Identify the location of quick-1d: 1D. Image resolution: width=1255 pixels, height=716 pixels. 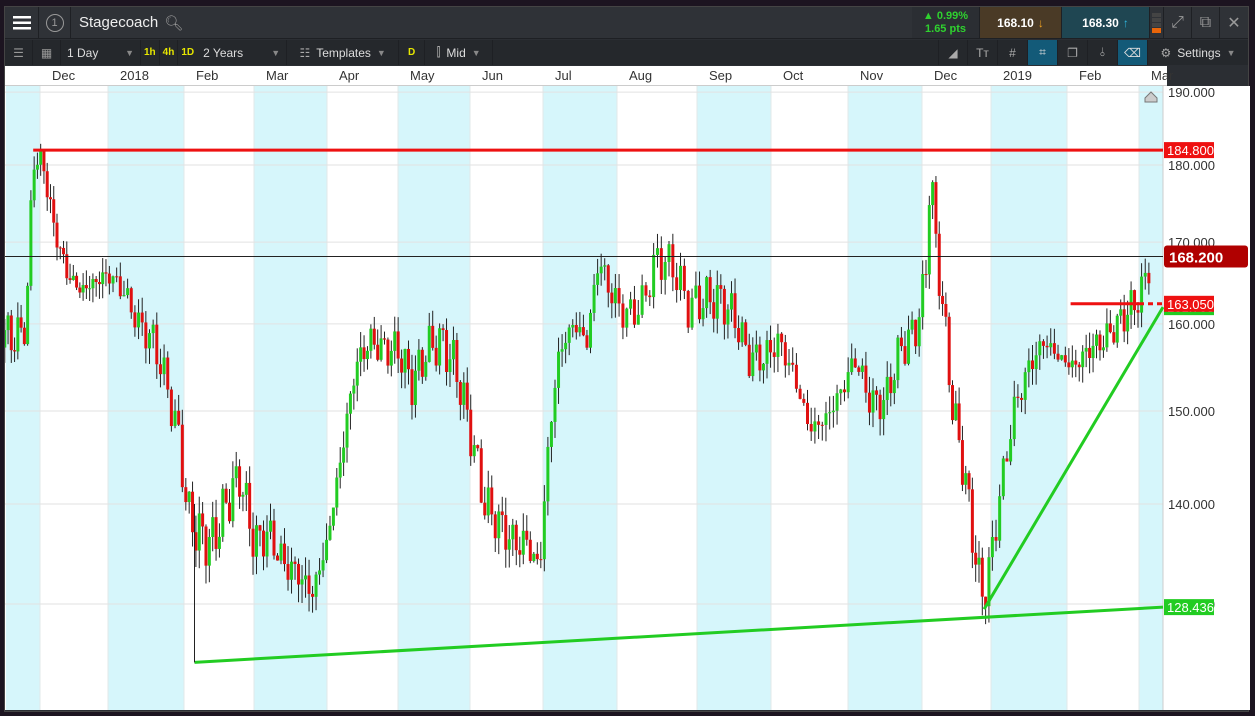
(187, 52).